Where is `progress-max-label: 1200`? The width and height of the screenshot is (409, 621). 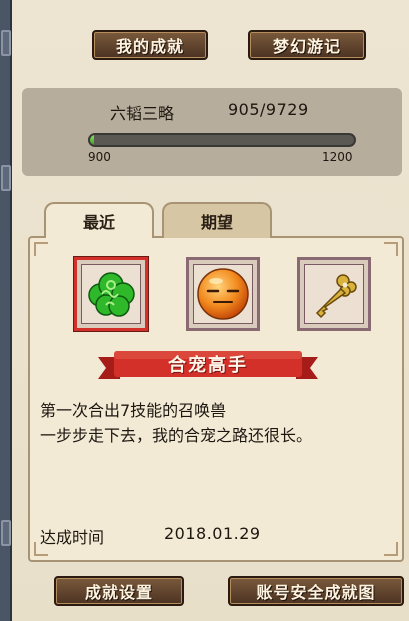
progress-max-label: 1200 is located at coordinates (337, 157).